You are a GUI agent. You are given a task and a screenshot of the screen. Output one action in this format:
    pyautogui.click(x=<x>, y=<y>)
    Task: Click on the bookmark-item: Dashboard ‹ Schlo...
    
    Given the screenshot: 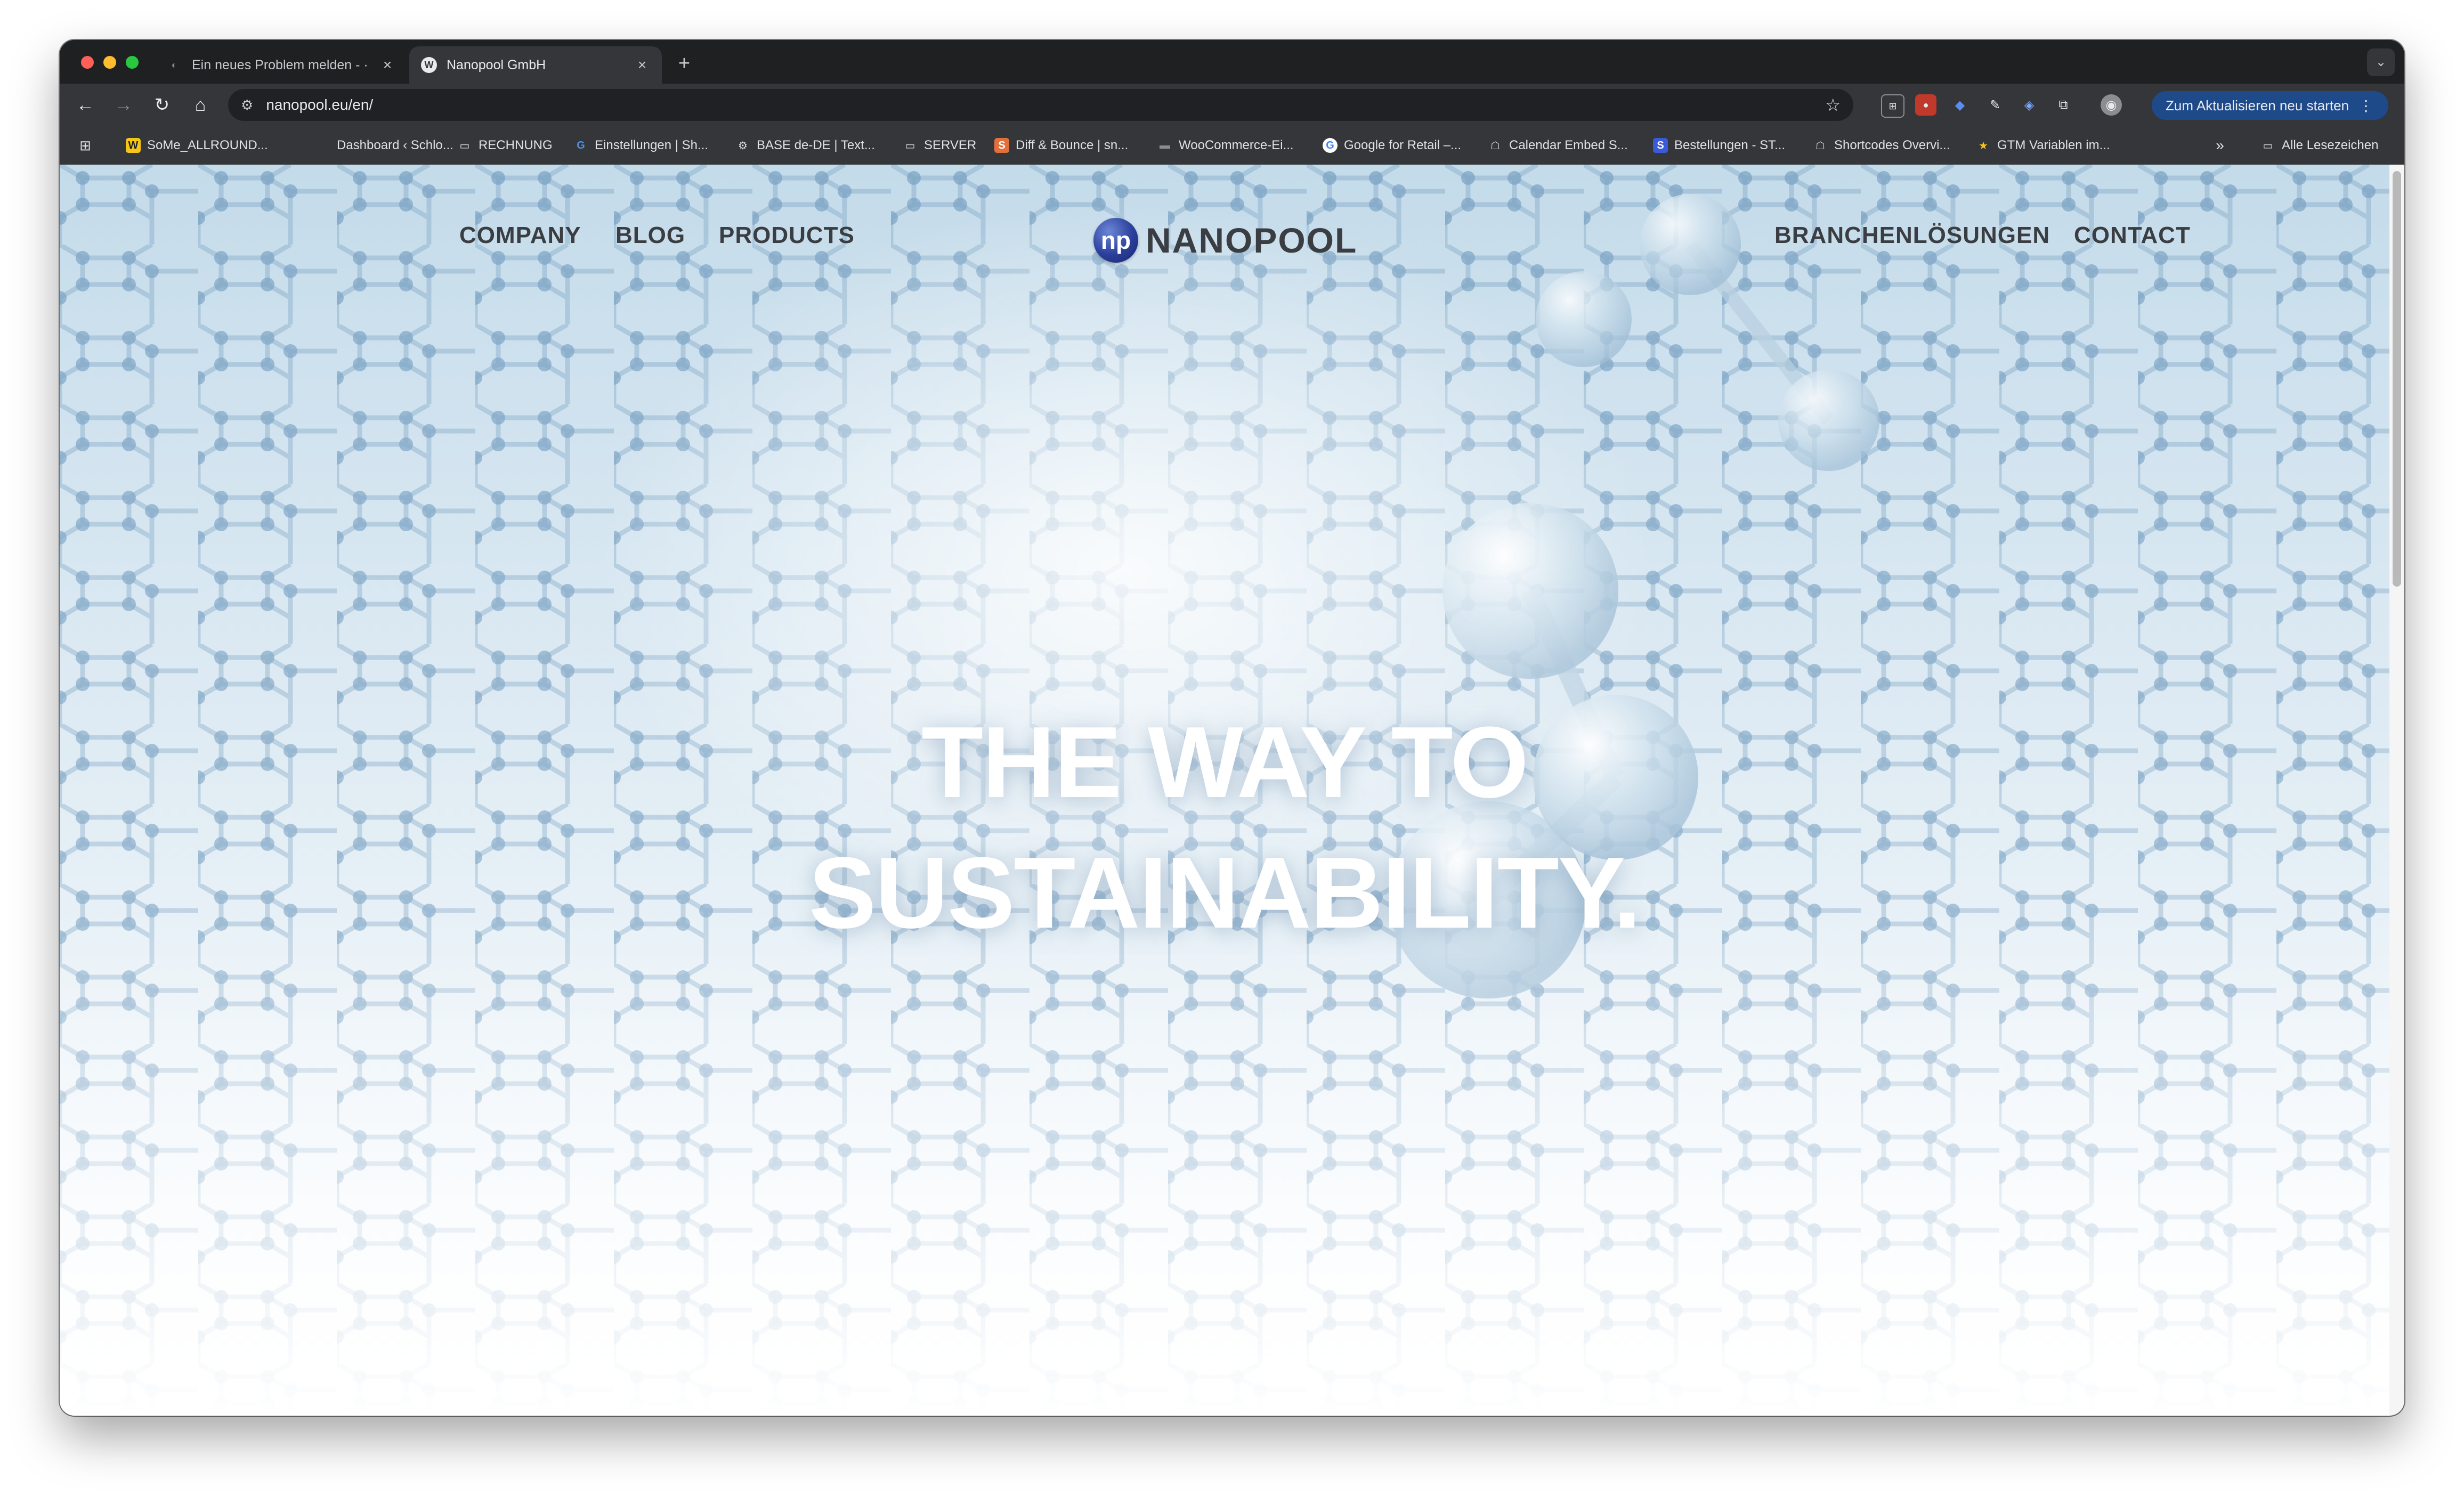 What is the action you would take?
    pyautogui.click(x=384, y=145)
    